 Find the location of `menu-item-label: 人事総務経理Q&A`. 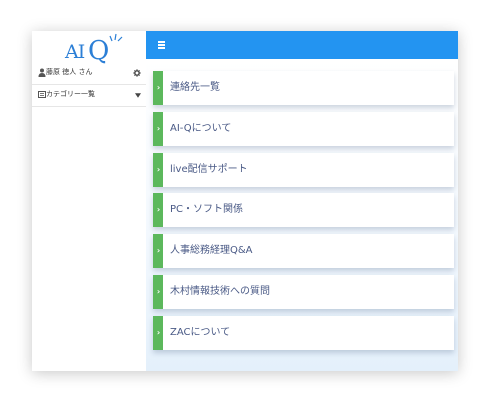

menu-item-label: 人事総務経理Q&A is located at coordinates (211, 250).